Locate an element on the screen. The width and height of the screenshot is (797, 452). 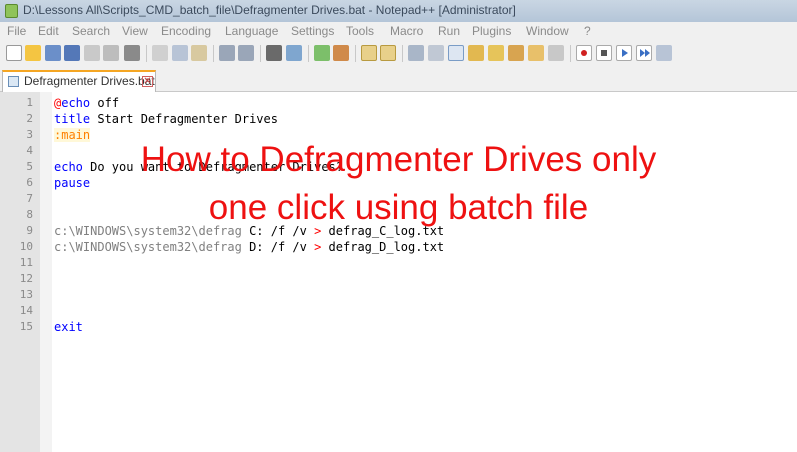
function-list-icon is located at coordinates (516, 53).